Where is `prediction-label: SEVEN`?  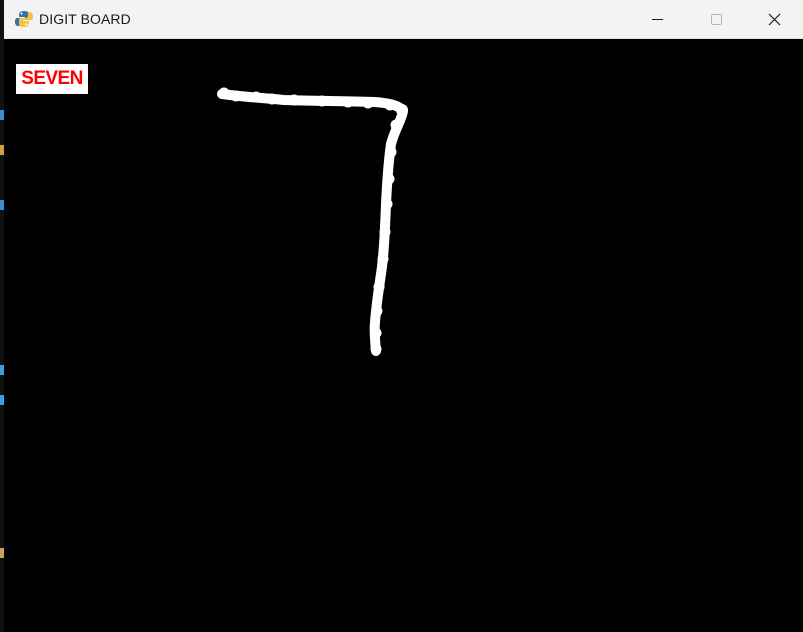 prediction-label: SEVEN is located at coordinates (52, 79).